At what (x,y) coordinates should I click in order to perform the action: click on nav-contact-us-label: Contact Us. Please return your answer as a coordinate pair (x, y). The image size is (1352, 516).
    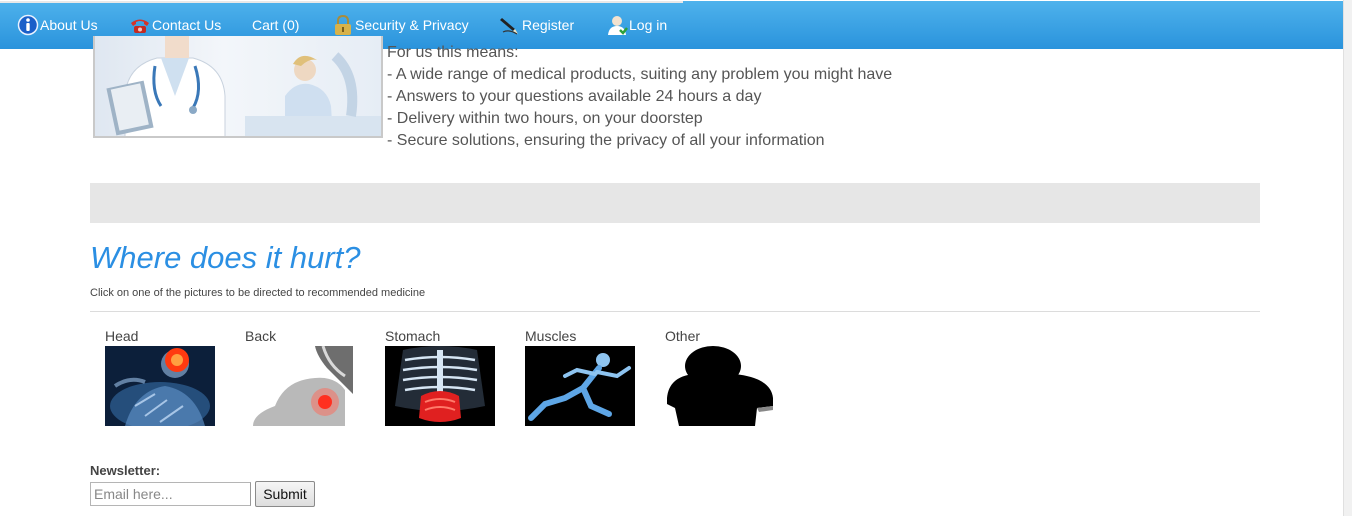
    Looking at the image, I should click on (187, 25).